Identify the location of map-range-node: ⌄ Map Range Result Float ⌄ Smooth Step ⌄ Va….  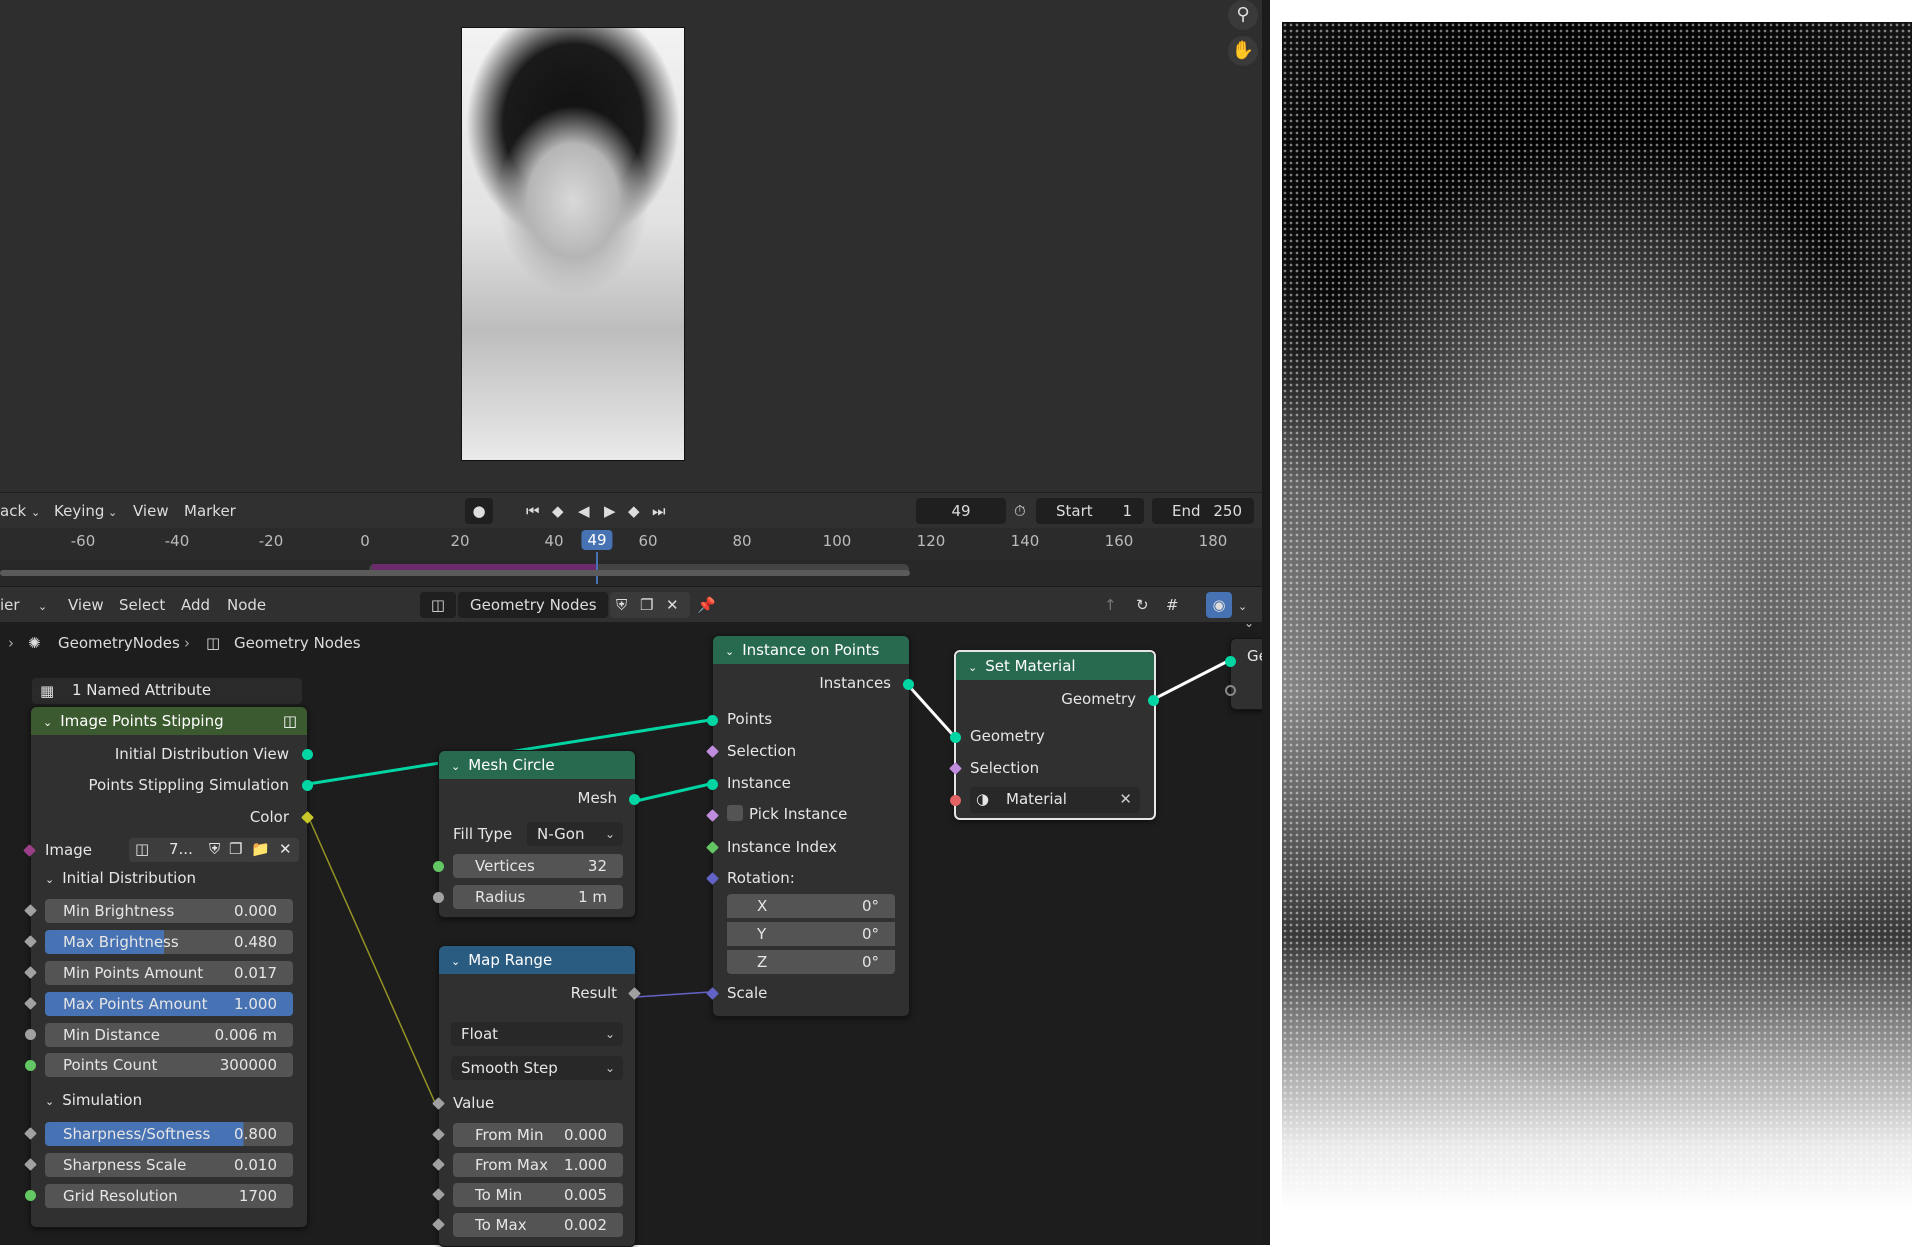
(536, 1096).